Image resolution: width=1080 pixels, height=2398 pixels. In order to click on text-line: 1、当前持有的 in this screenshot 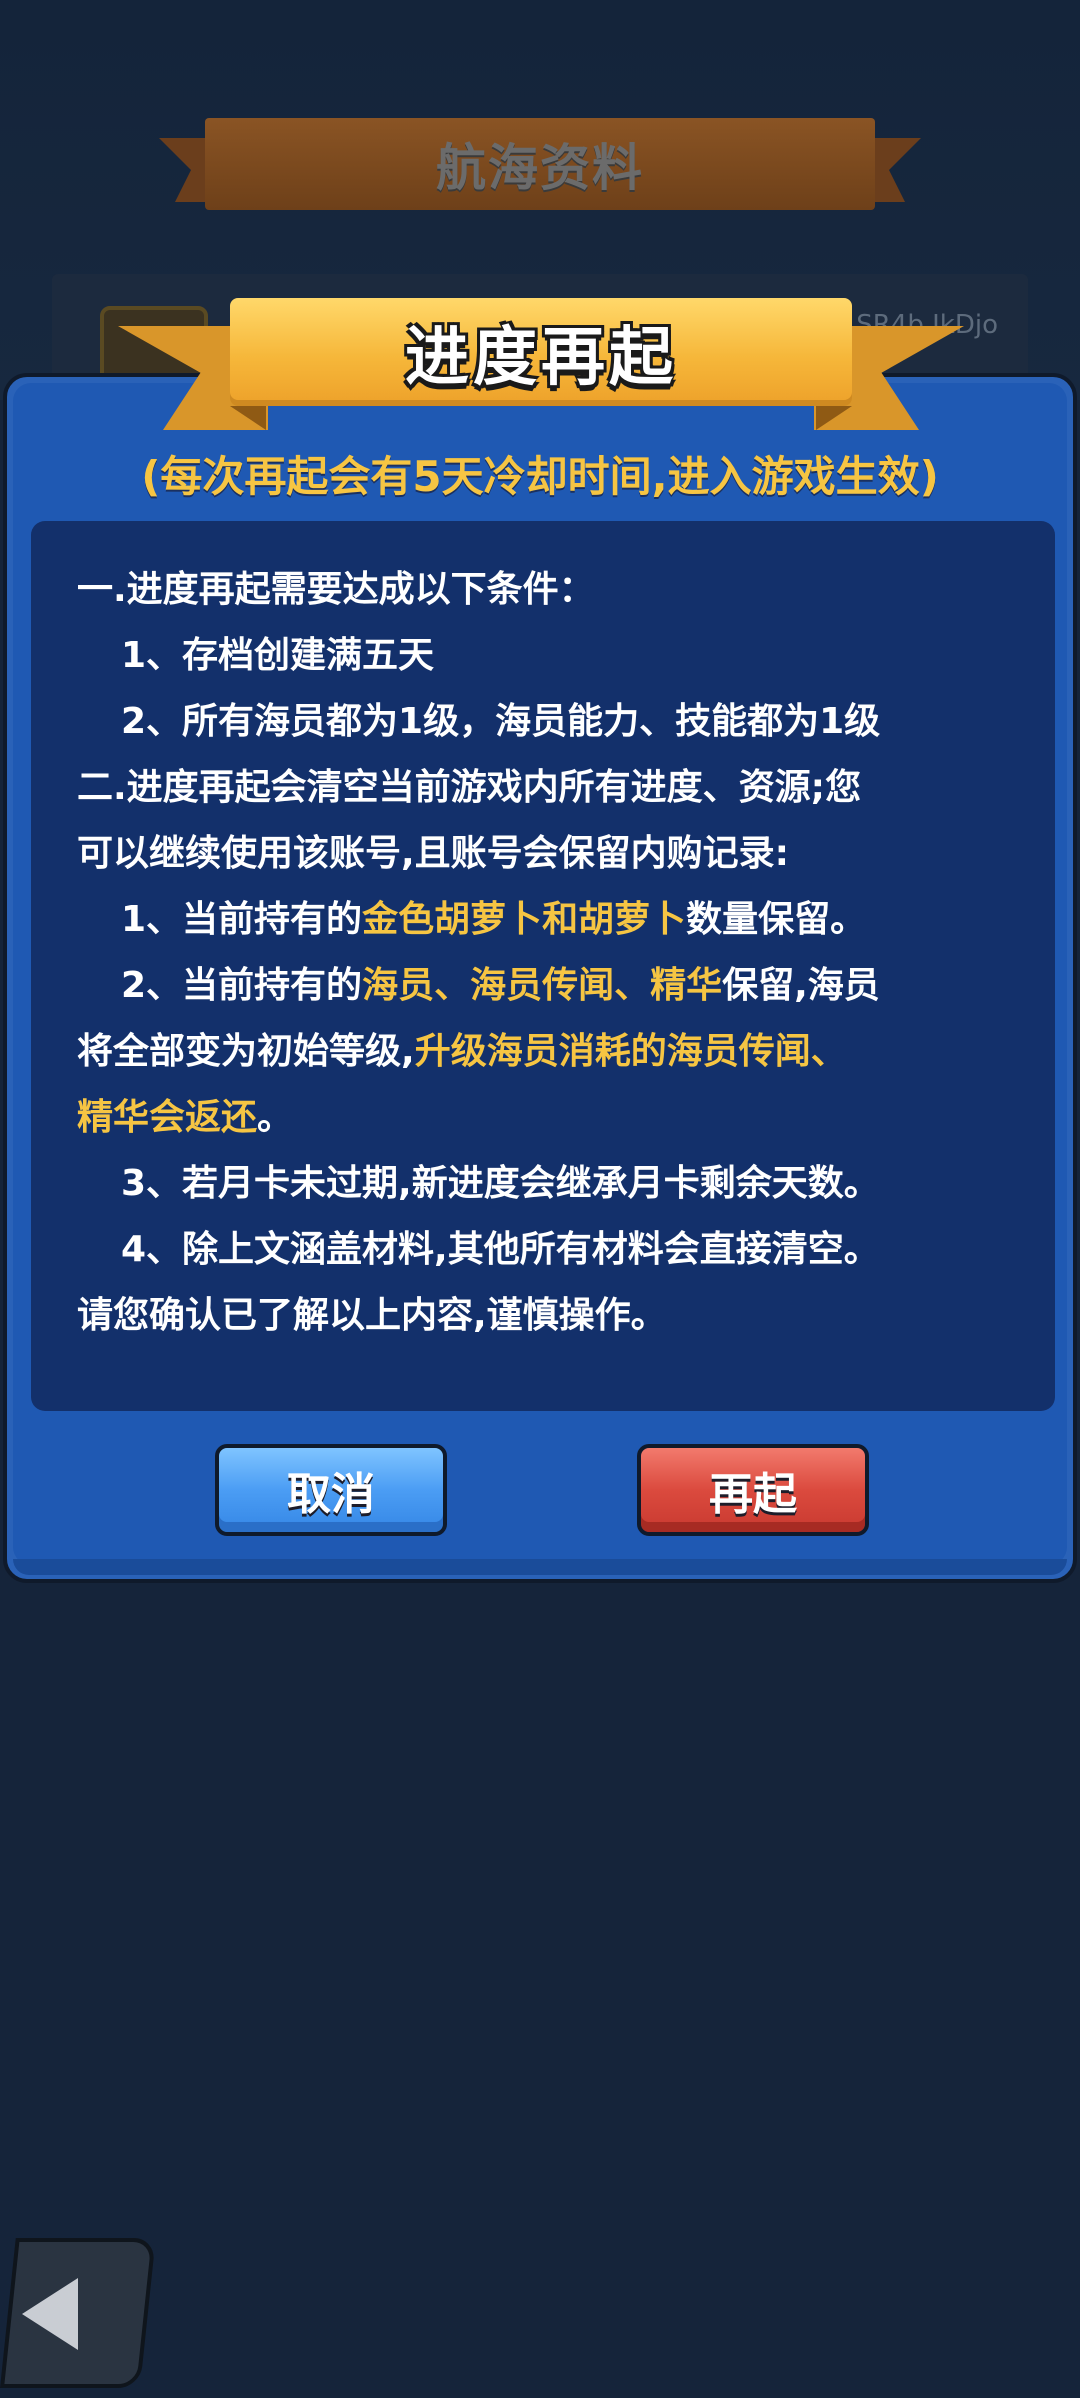, I will do `click(242, 919)`.